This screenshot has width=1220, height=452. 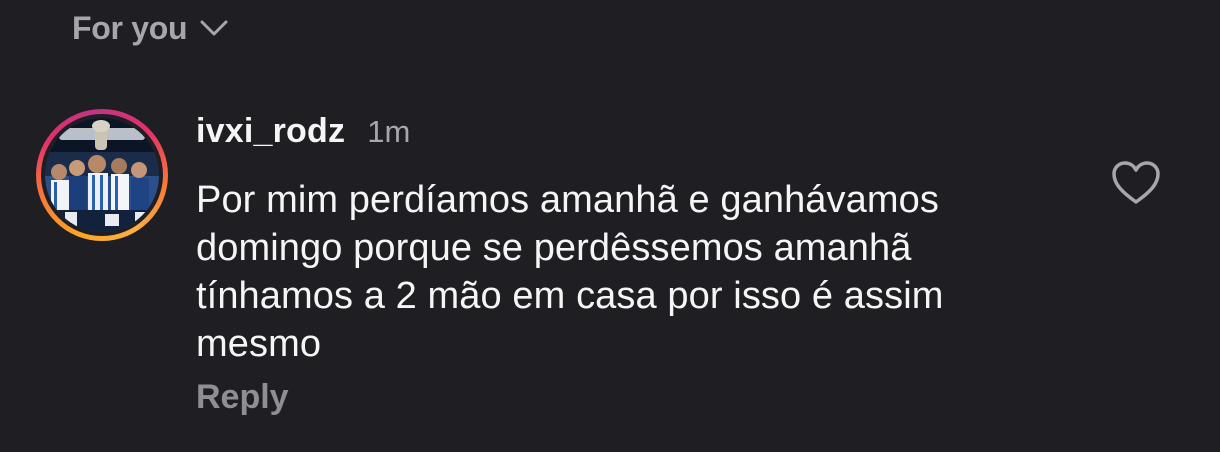 I want to click on username-link: ivxi_rodz, so click(x=270, y=131).